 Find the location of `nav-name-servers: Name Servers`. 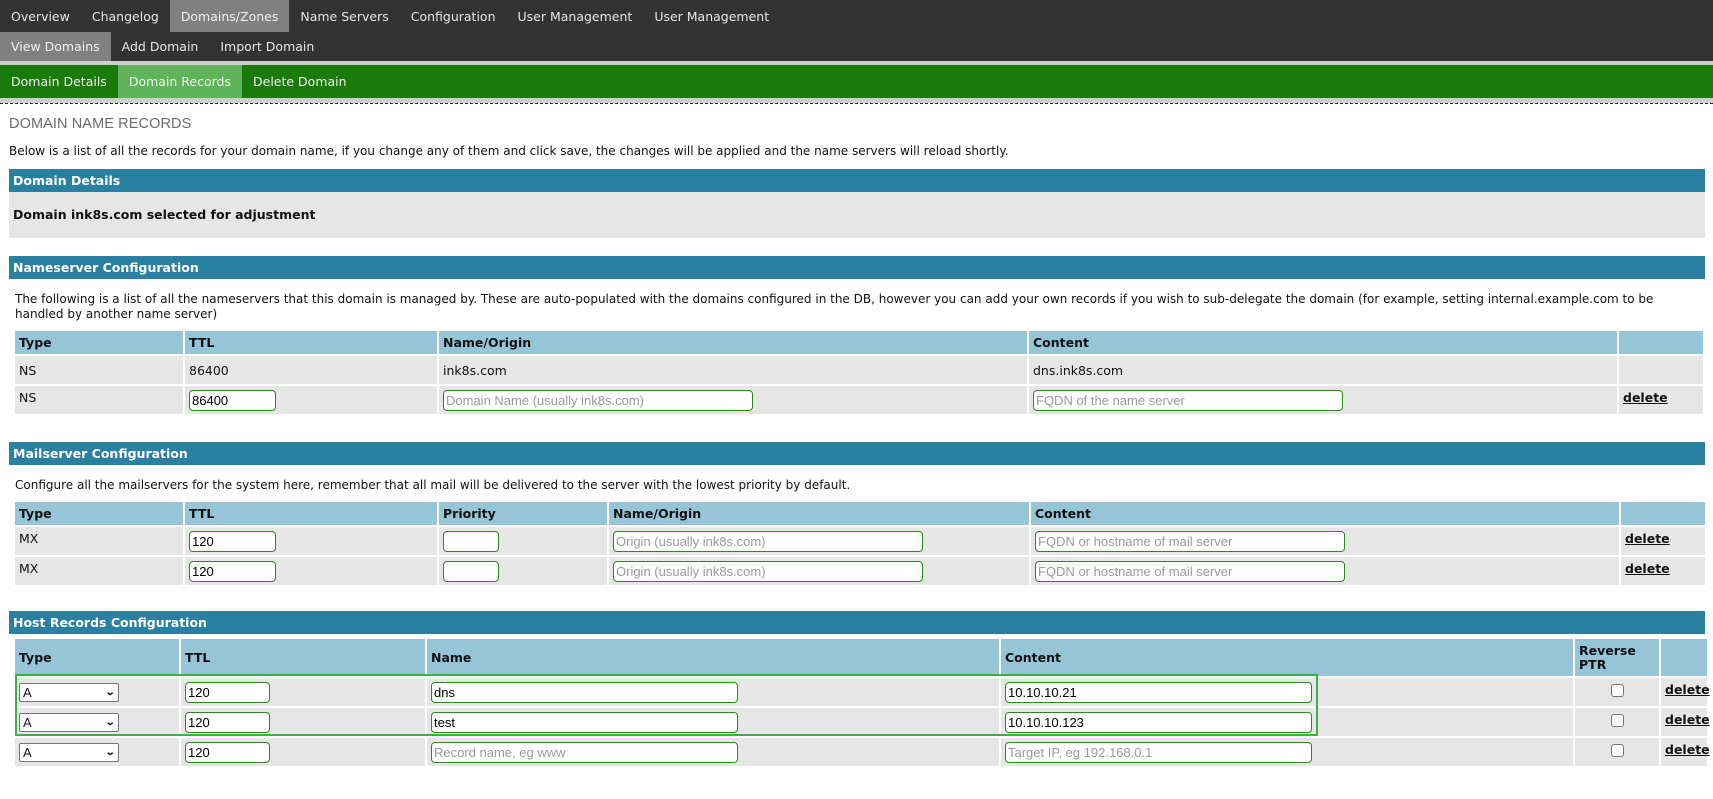

nav-name-servers: Name Servers is located at coordinates (344, 16).